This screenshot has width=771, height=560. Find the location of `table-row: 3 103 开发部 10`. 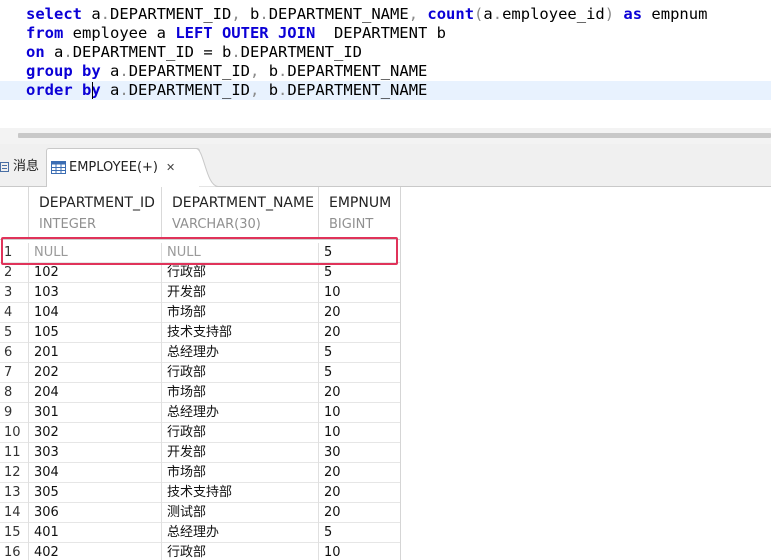

table-row: 3 103 开发部 10 is located at coordinates (200, 293).